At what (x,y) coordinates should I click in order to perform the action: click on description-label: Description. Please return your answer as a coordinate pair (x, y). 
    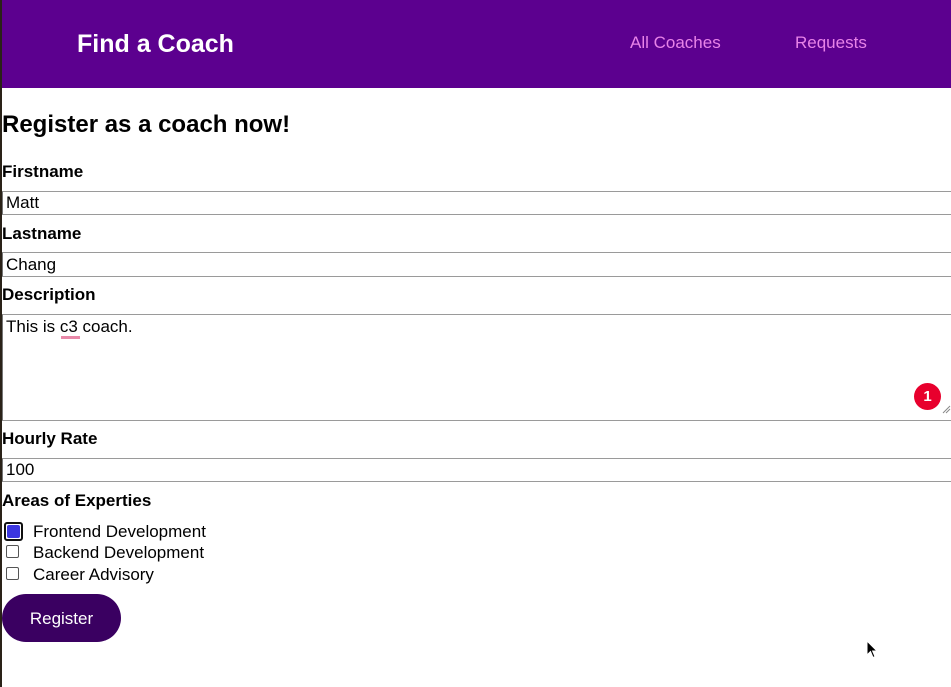
    Looking at the image, I should click on (49, 294).